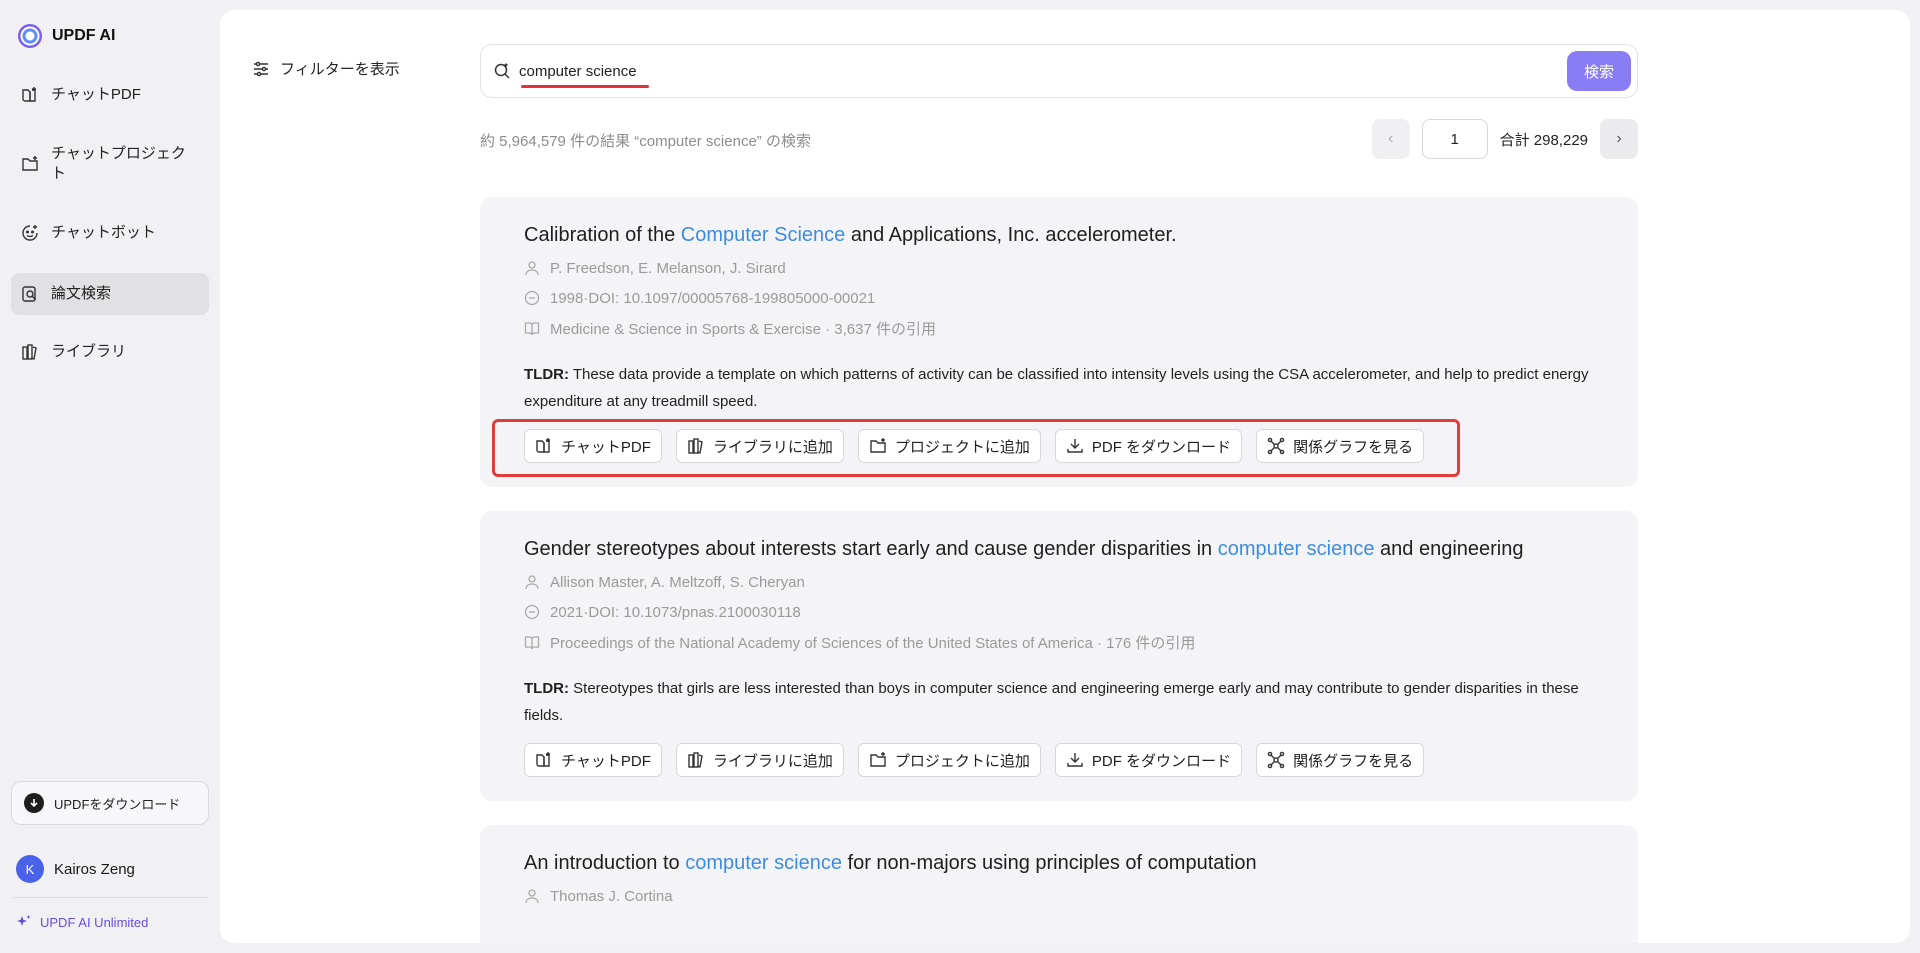 The image size is (1920, 953). I want to click on paper-authors: Thomas J. Cortina, so click(1059, 896).